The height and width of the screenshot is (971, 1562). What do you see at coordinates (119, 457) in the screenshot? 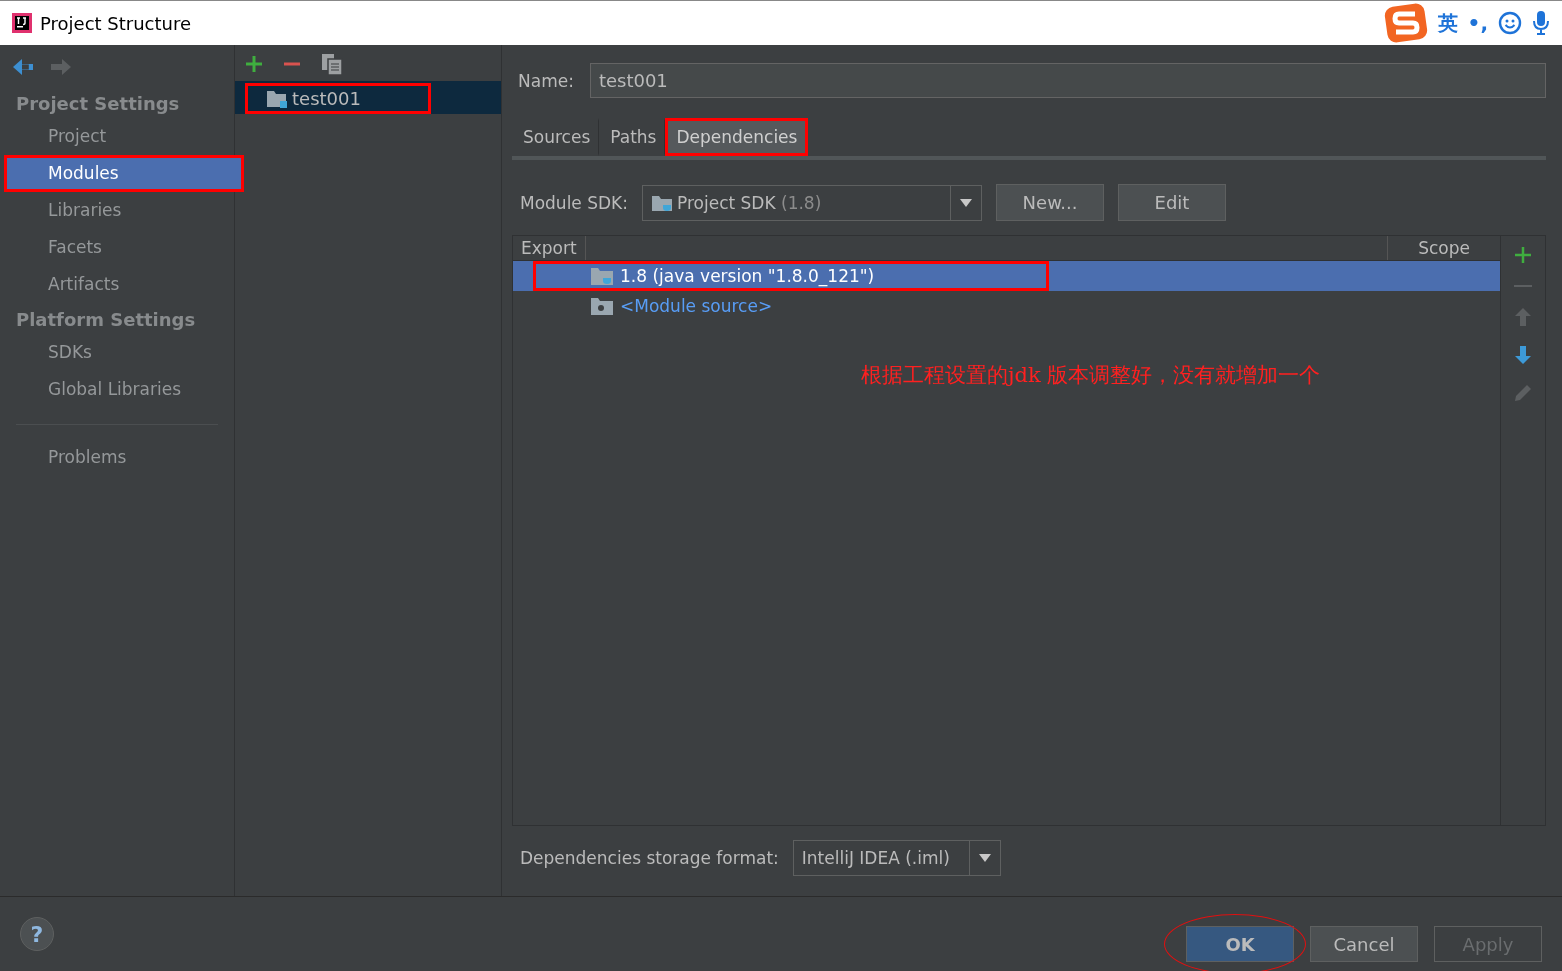
I see `sidebar-item: Problems` at bounding box center [119, 457].